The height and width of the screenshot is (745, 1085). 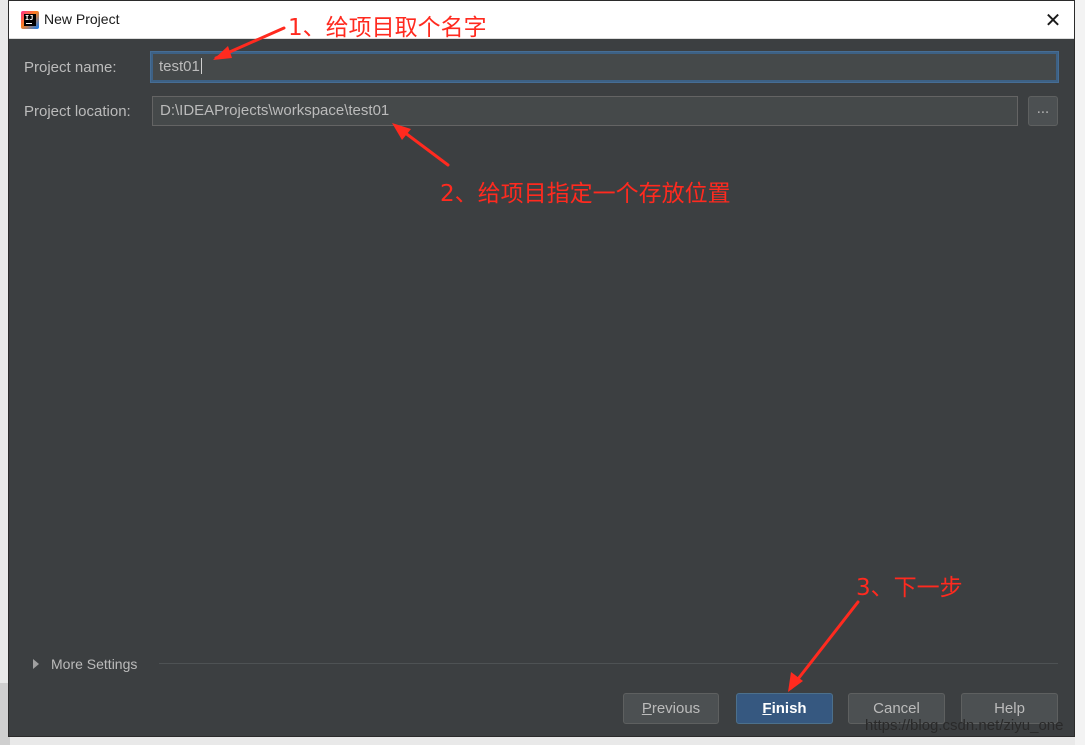 I want to click on previous-label: revious, so click(x=676, y=708).